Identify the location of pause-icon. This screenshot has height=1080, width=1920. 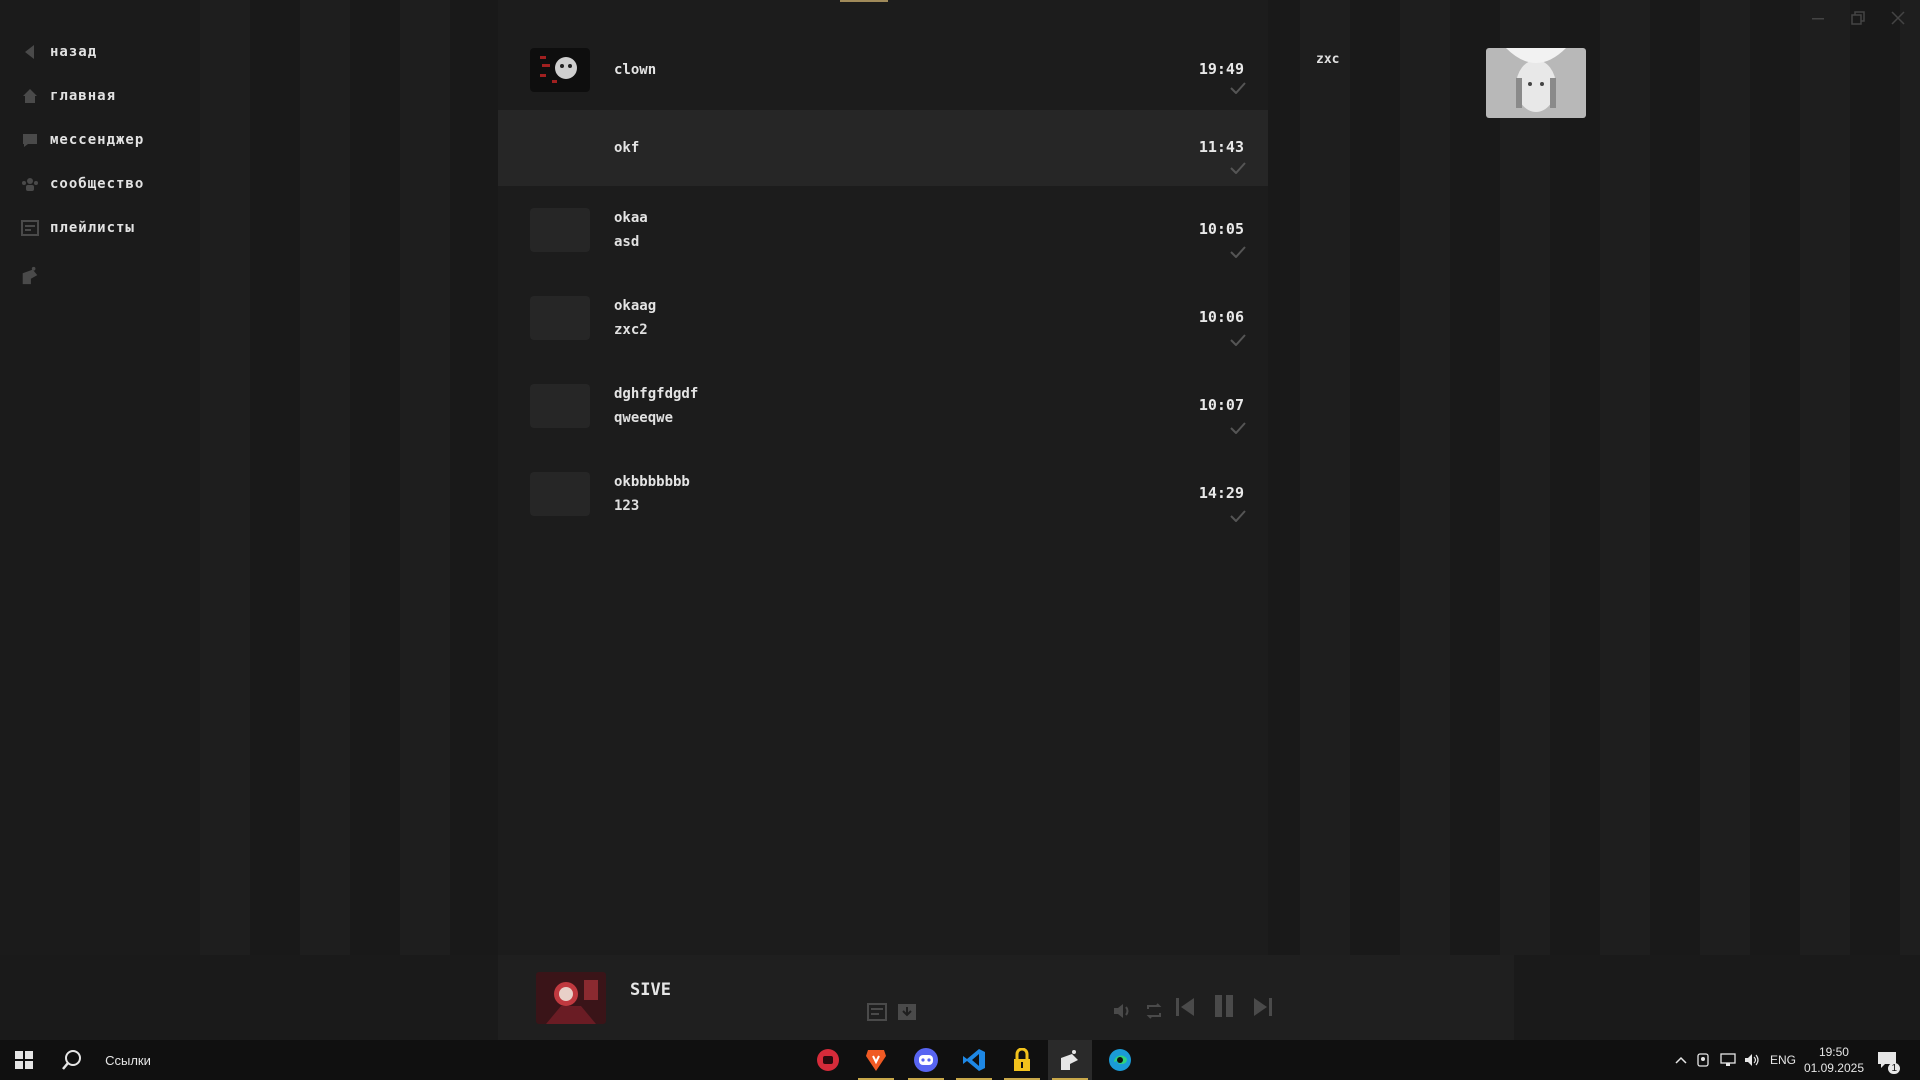
(1224, 1006).